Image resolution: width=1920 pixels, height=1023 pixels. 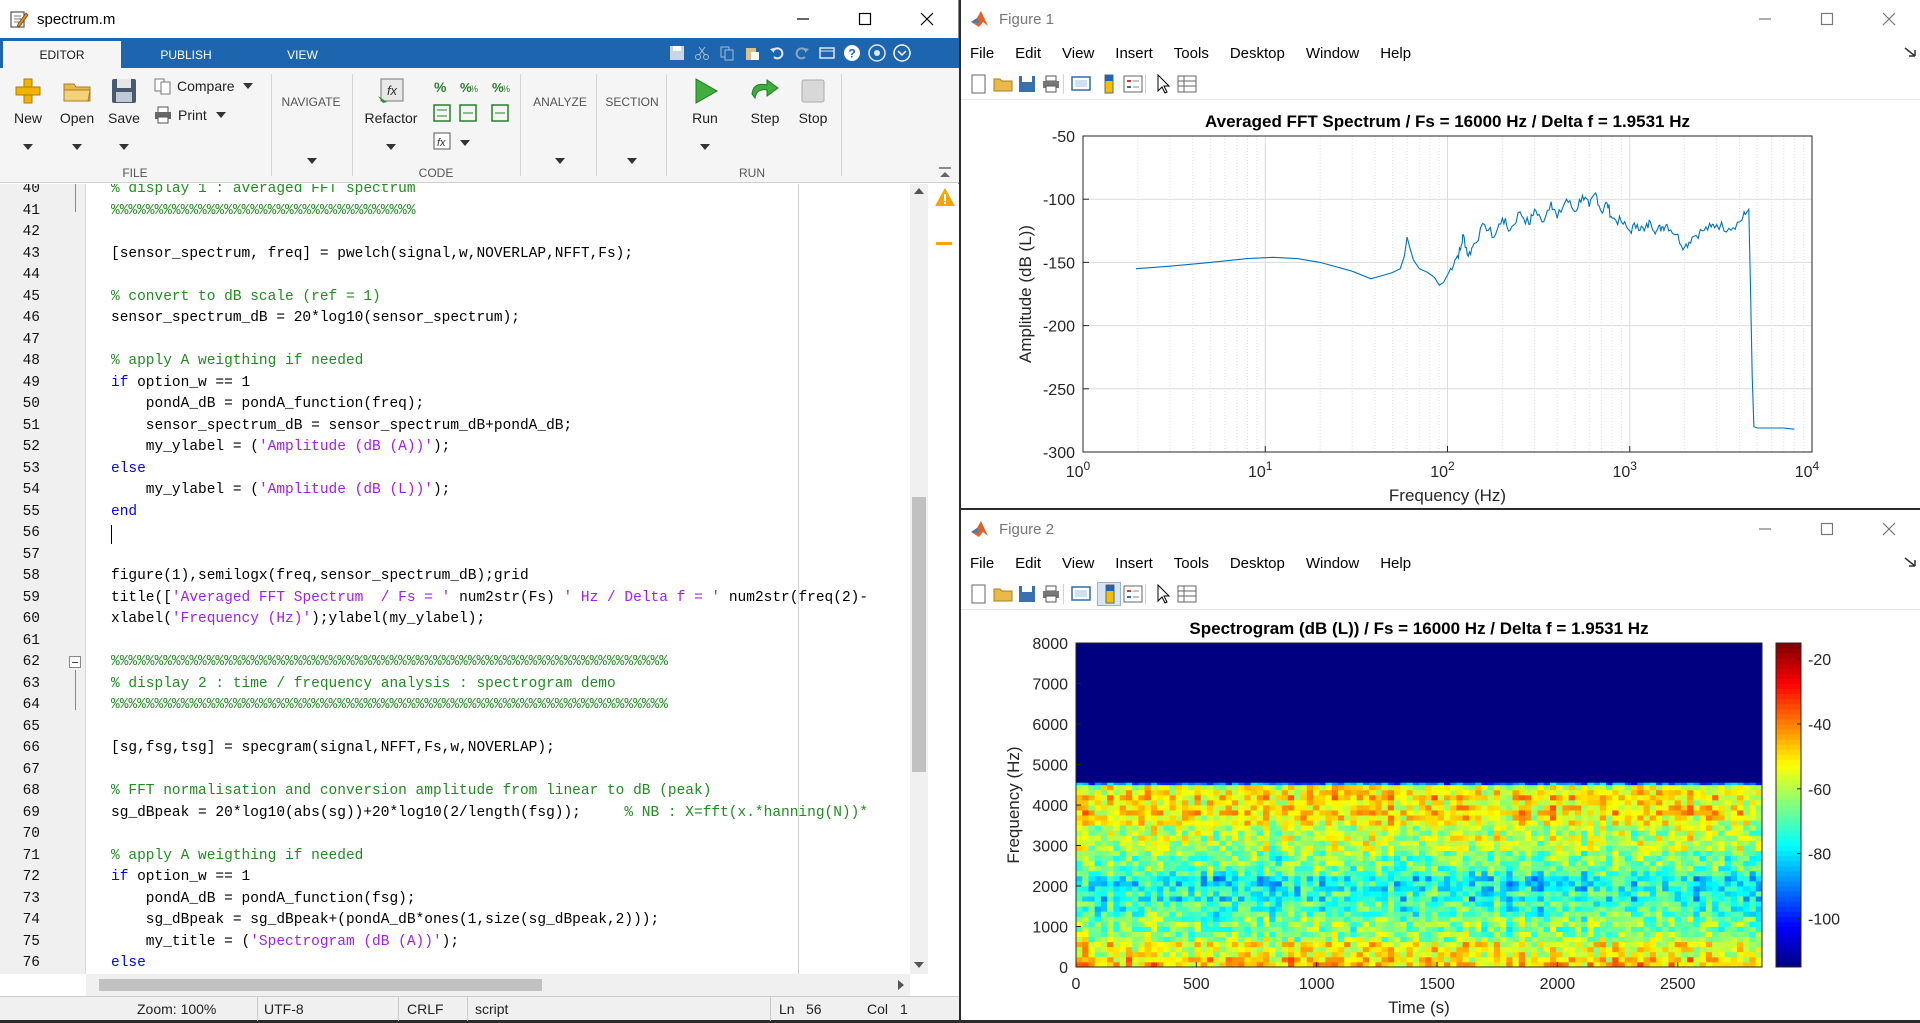 What do you see at coordinates (1765, 19) in the screenshot?
I see `figure1-minimize-button` at bounding box center [1765, 19].